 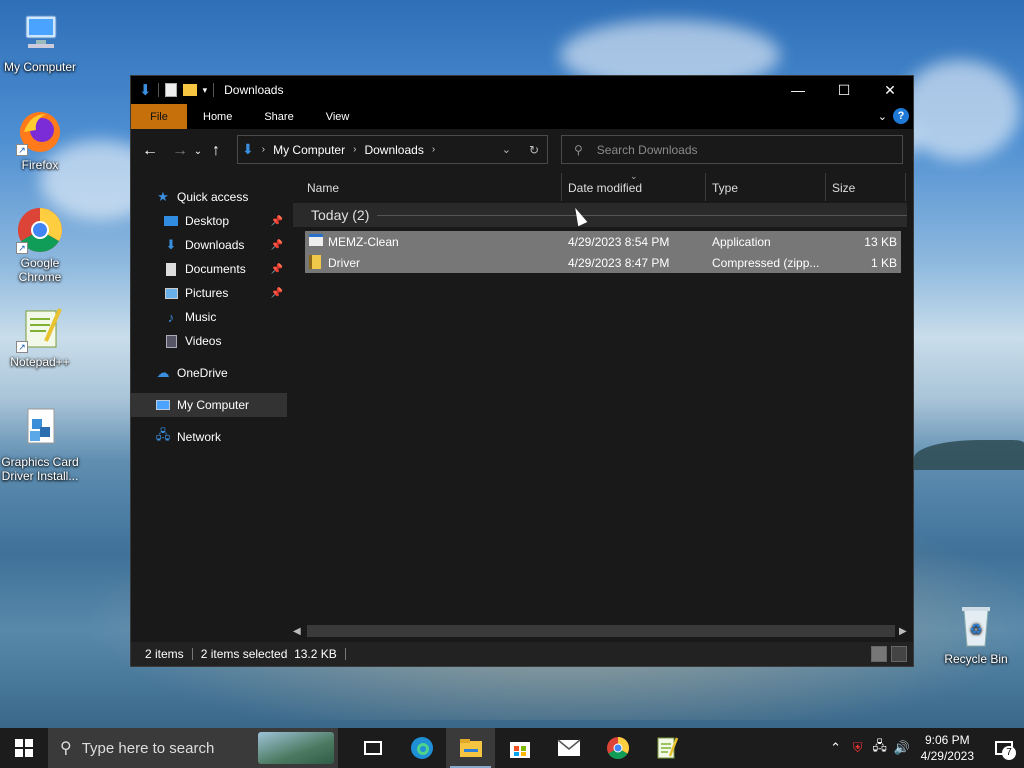 I want to click on details-view-button, so click(x=879, y=654).